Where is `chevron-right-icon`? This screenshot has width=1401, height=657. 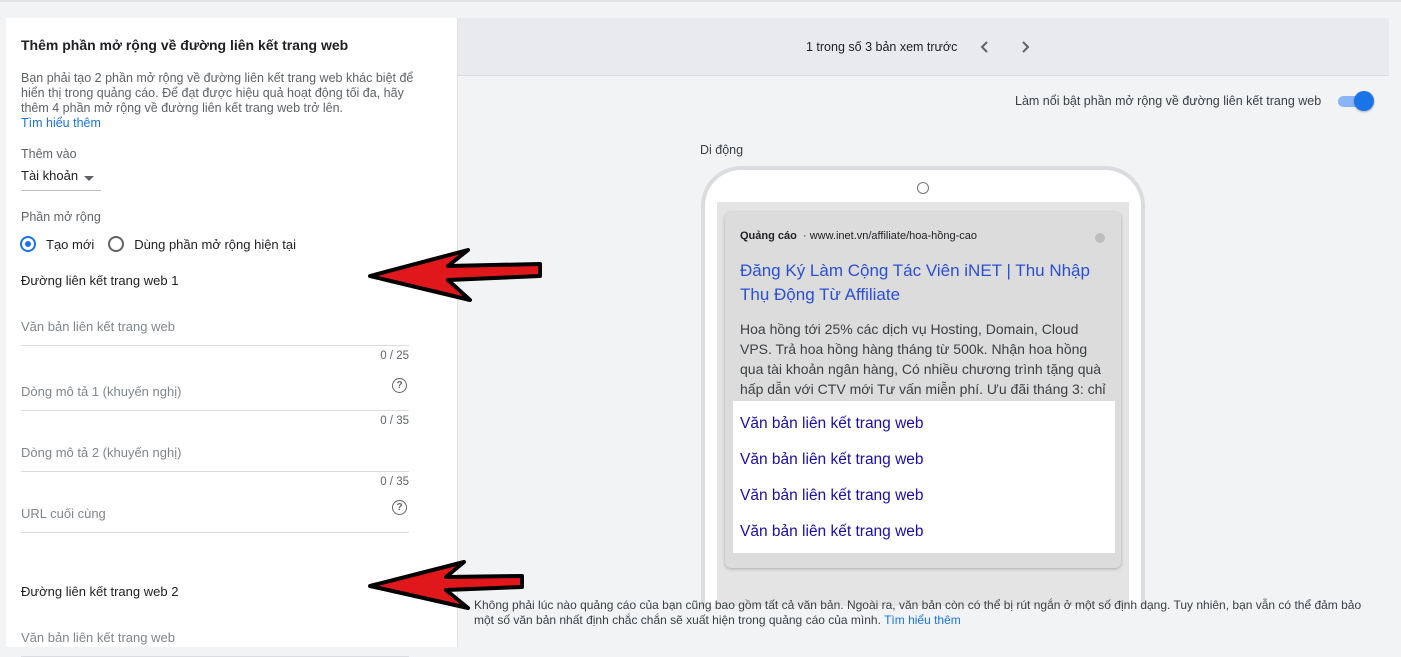 chevron-right-icon is located at coordinates (1025, 47).